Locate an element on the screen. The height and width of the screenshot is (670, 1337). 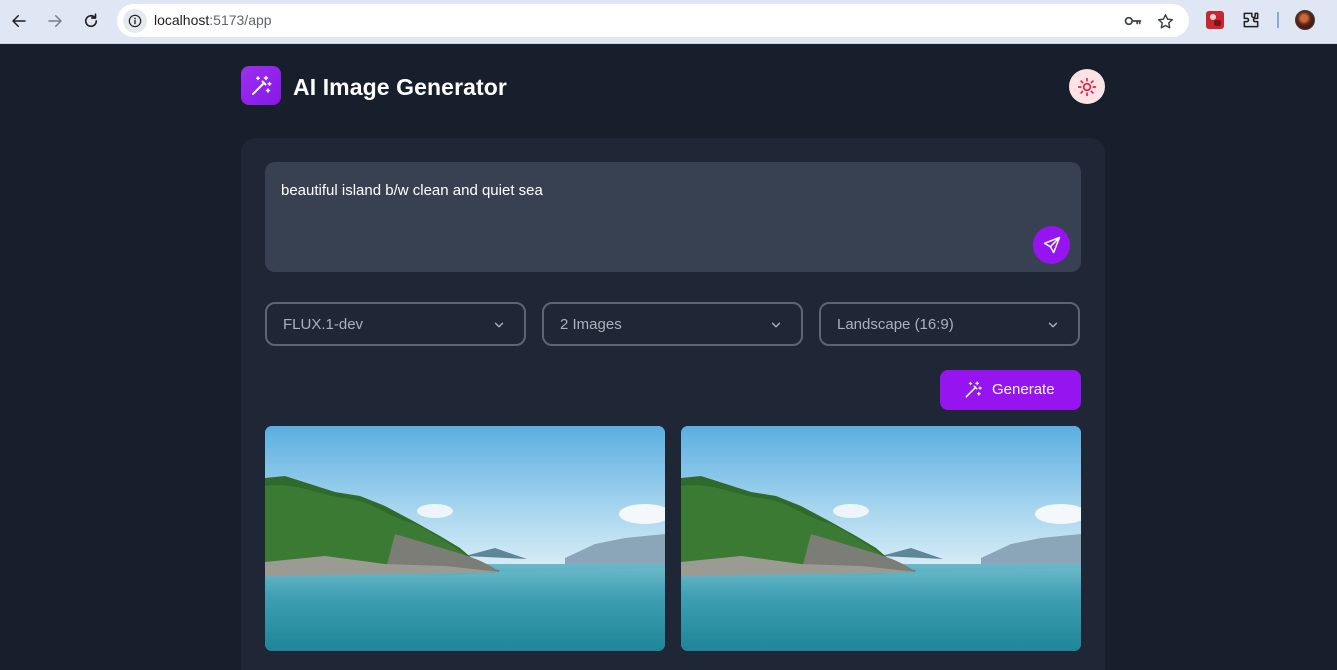
profile-avatar is located at coordinates (1305, 20).